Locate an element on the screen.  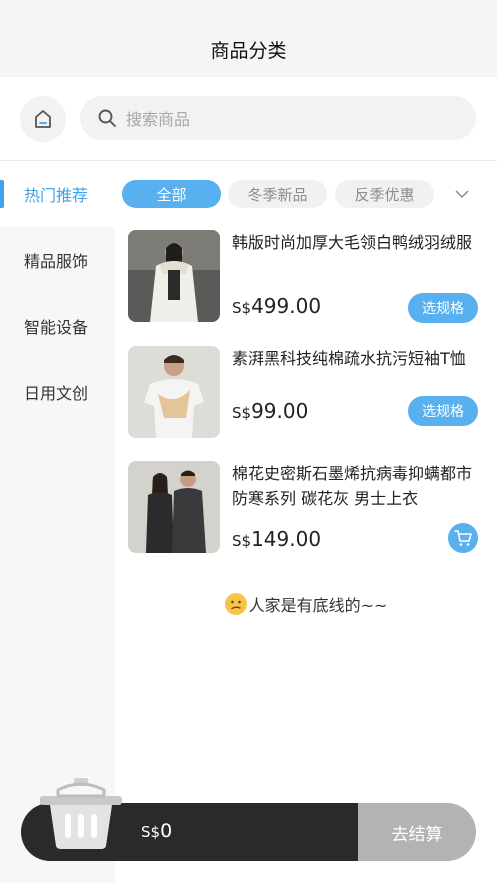
search-row: 搜索商品 is located at coordinates (248, 119).